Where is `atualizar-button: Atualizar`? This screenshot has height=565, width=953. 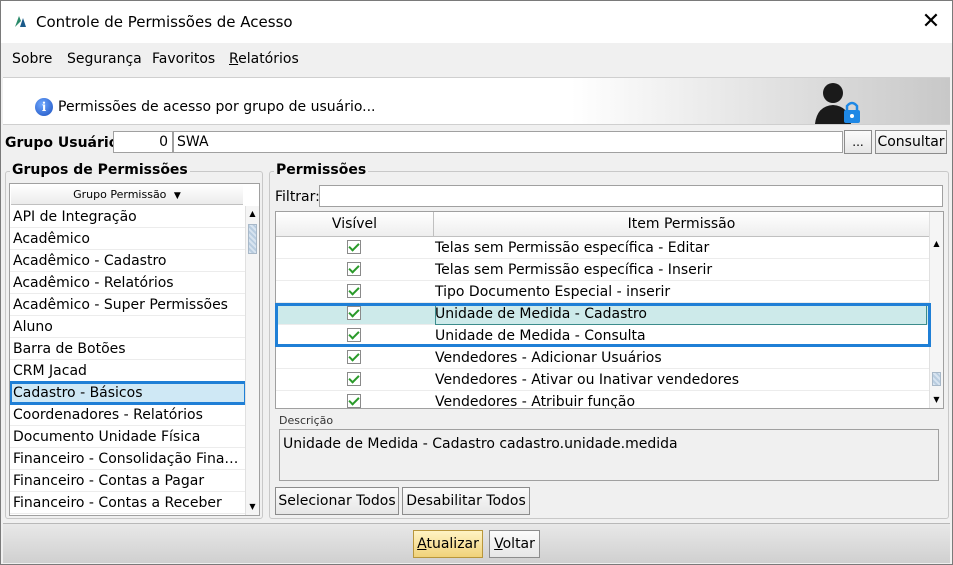 atualizar-button: Atualizar is located at coordinates (448, 544).